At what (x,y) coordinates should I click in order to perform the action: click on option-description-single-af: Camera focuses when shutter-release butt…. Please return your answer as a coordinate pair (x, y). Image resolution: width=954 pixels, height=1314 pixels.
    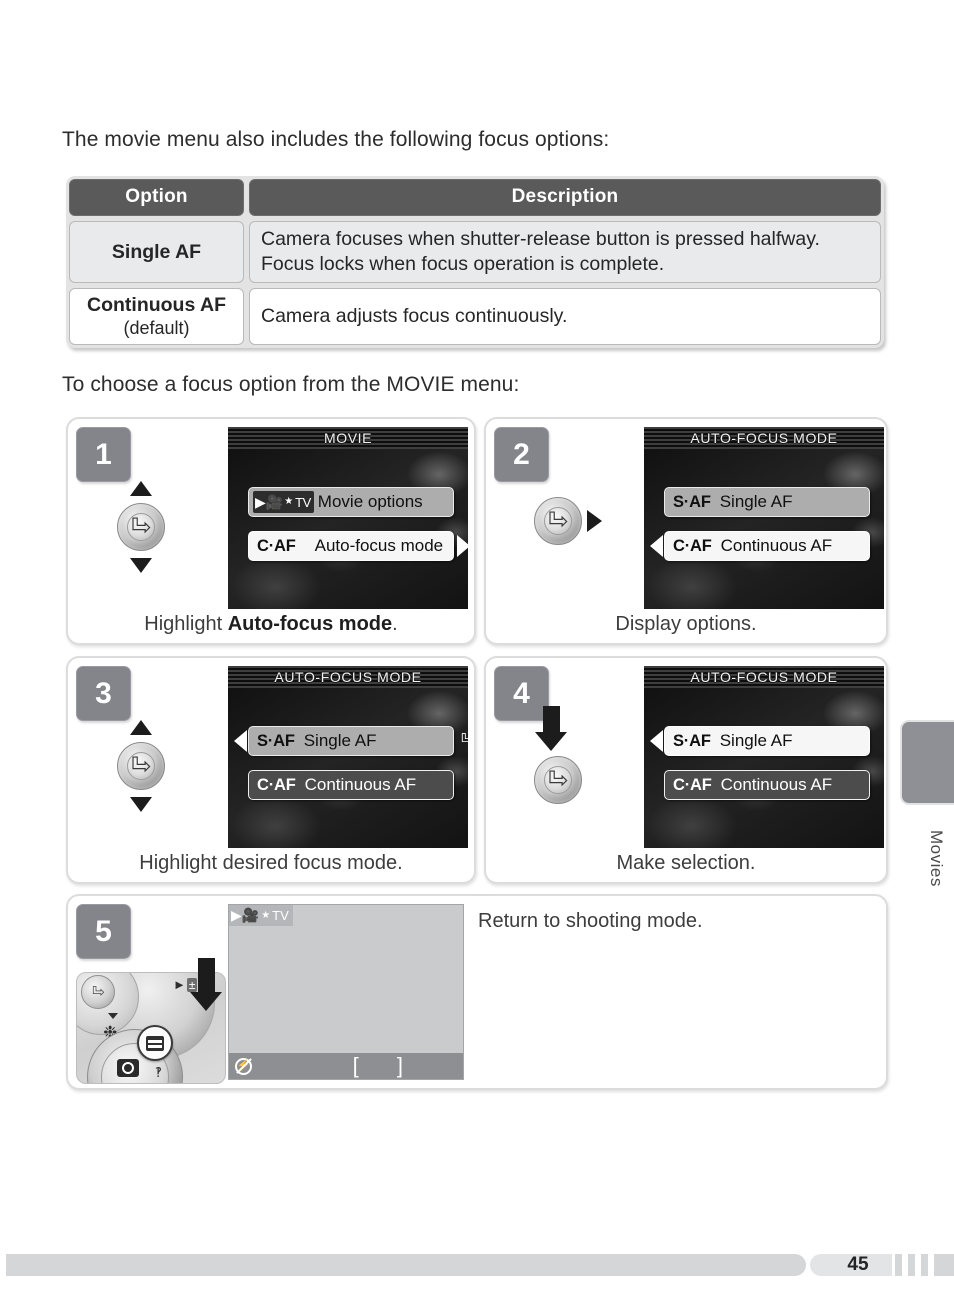
    Looking at the image, I should click on (565, 252).